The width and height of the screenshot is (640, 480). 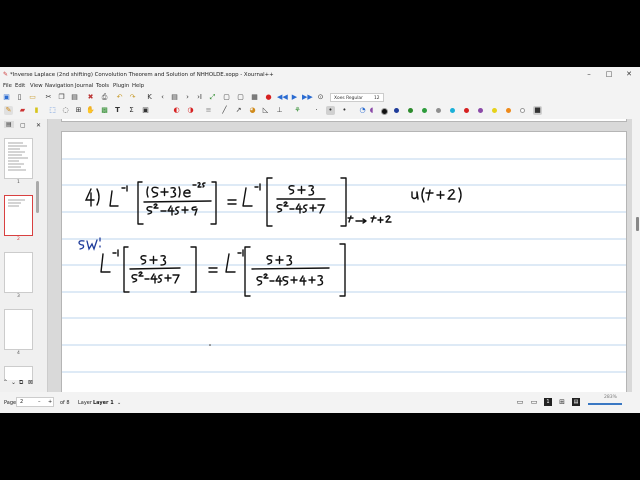 What do you see at coordinates (226, 97) in the screenshot?
I see `insert-page-icon: ▢` at bounding box center [226, 97].